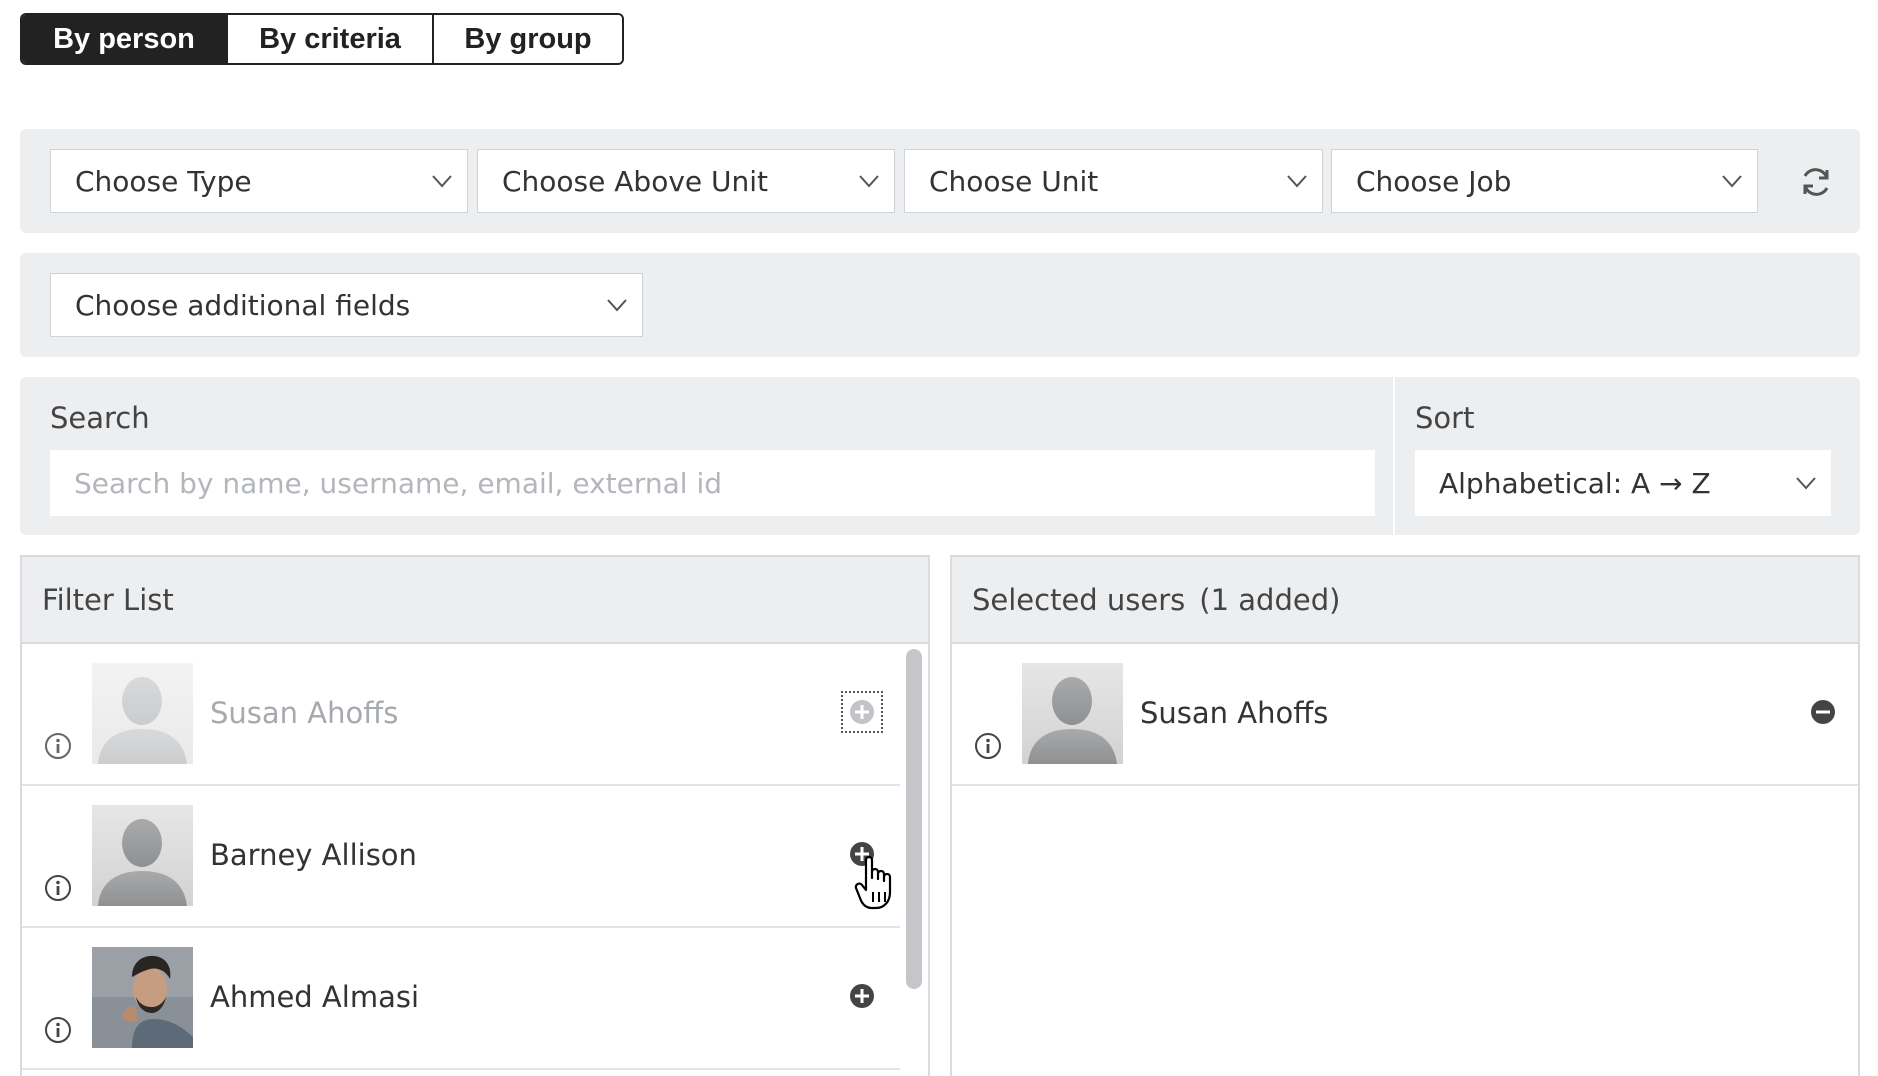 The image size is (1878, 1076). Describe the element at coordinates (1405, 600) in the screenshot. I see `selected-users-header: Selected users (1 added)` at that location.